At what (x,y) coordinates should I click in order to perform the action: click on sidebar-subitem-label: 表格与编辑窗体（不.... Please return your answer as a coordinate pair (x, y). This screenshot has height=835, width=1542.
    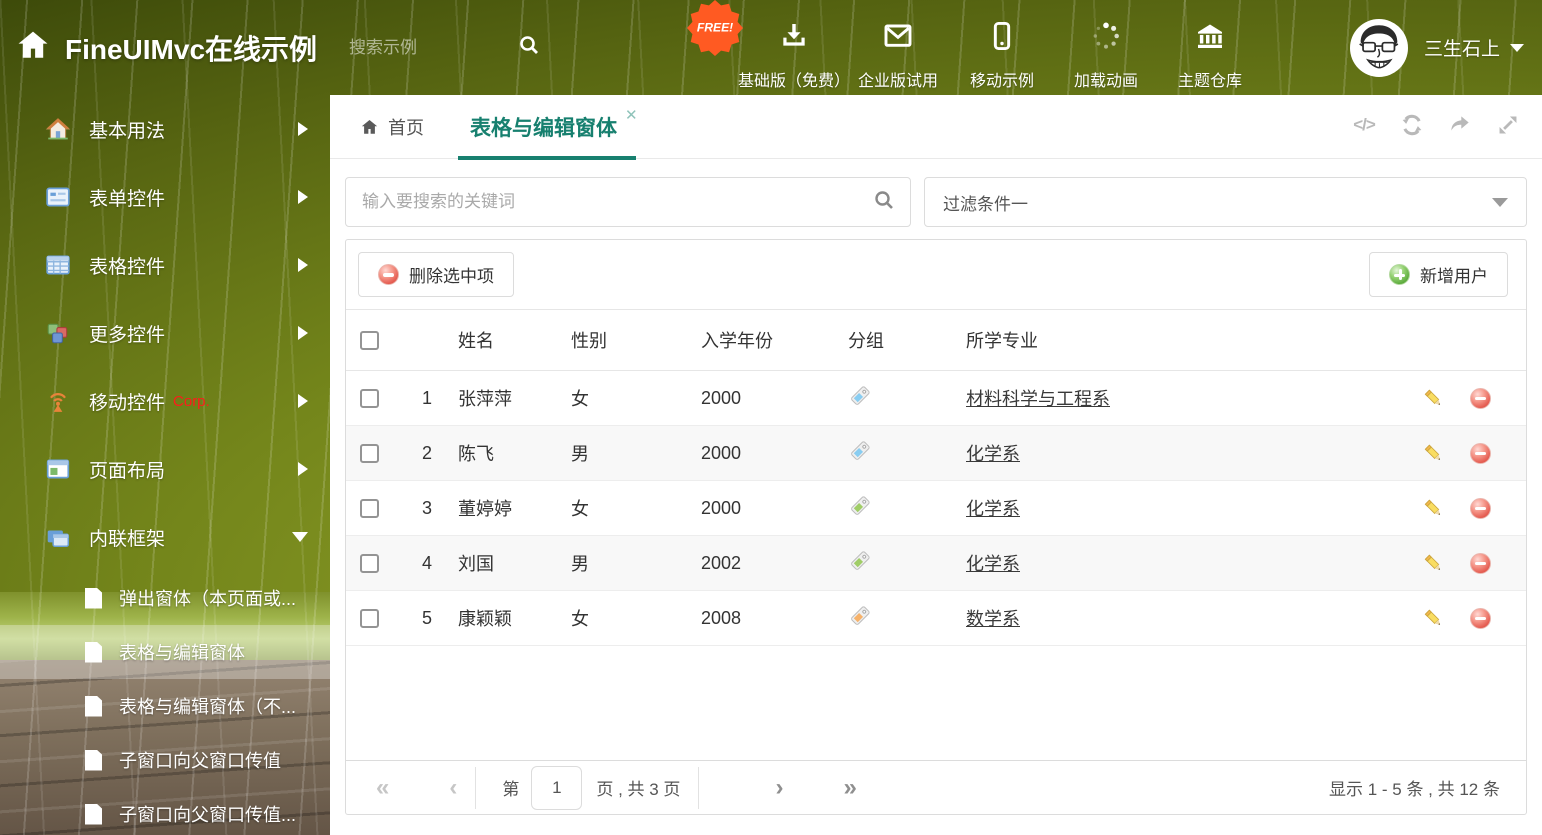
    Looking at the image, I should click on (208, 707).